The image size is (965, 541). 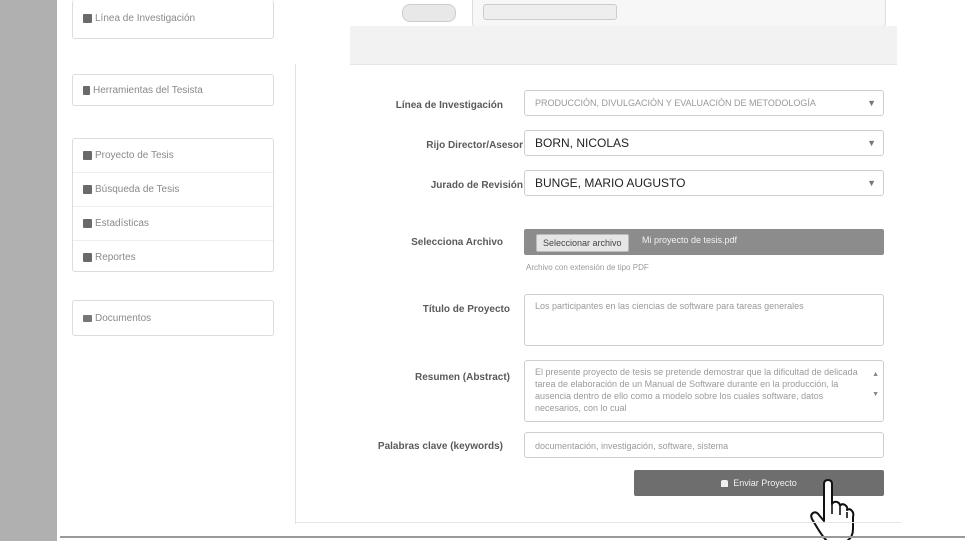 What do you see at coordinates (582, 143) in the screenshot?
I see `director-select-value: BORN, NICOLAS` at bounding box center [582, 143].